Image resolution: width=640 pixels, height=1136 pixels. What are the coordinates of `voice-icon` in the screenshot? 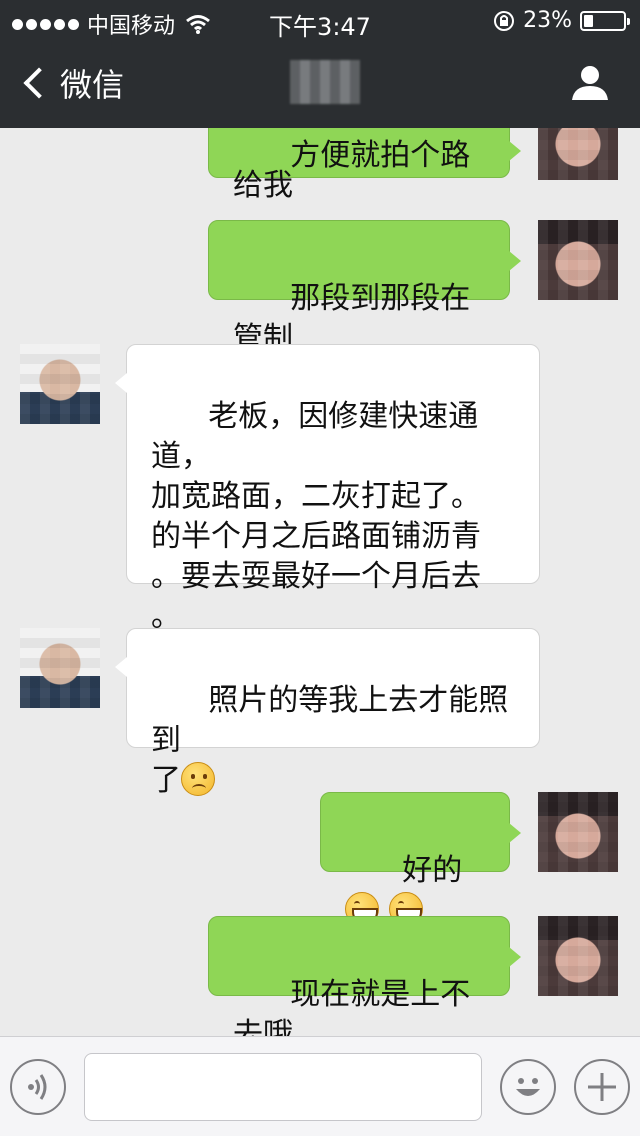 It's located at (37, 1087).